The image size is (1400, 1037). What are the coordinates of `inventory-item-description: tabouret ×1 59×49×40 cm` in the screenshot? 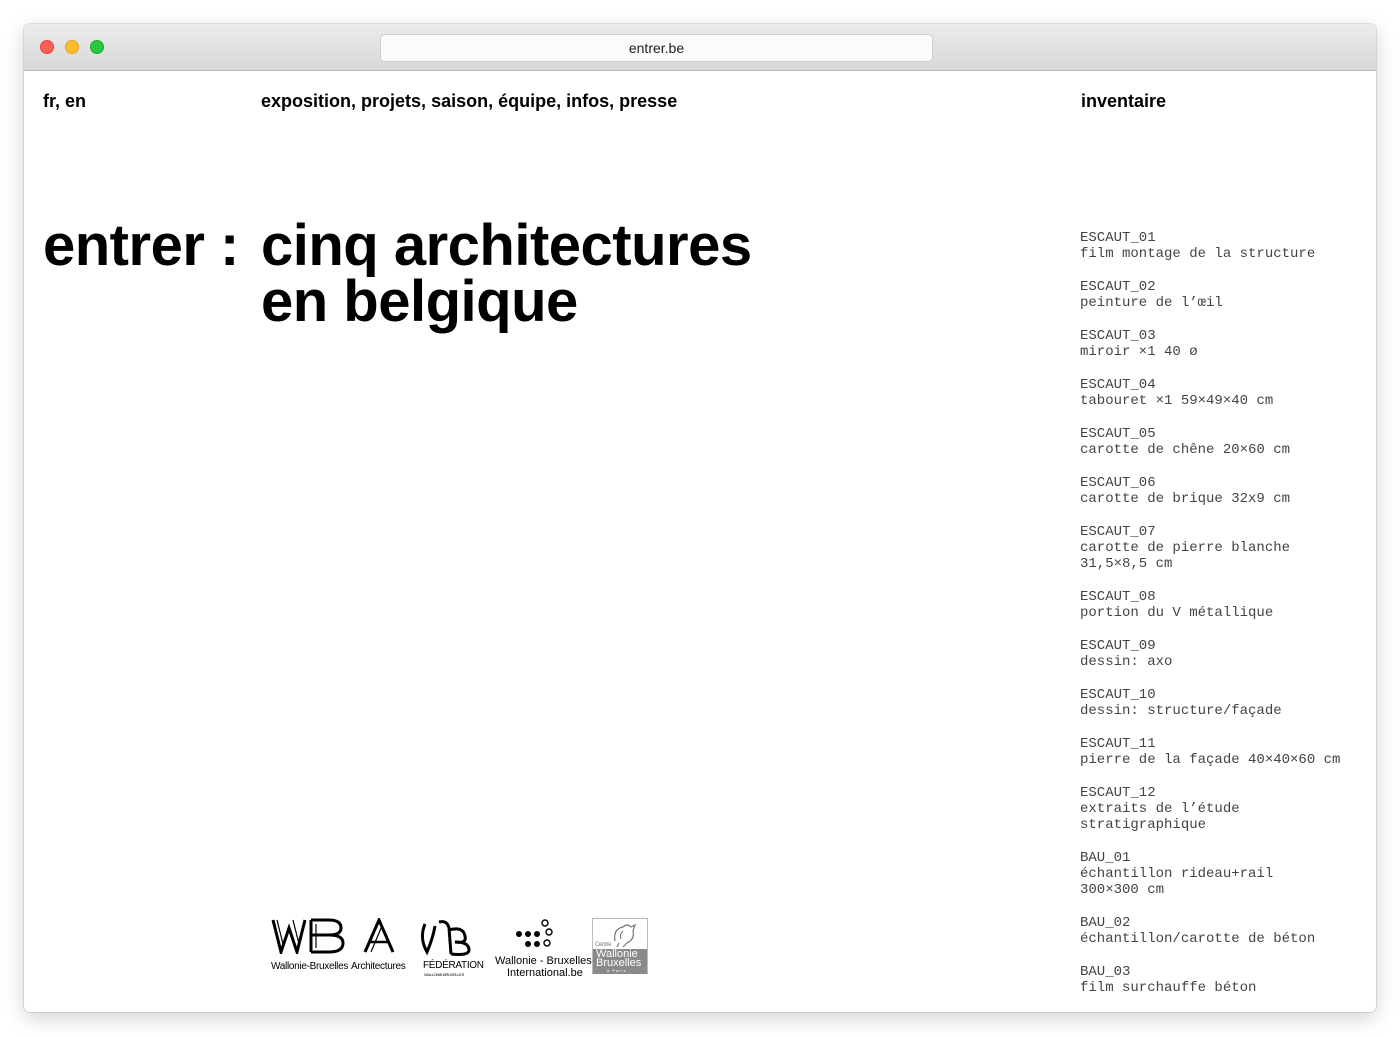 It's located at (1177, 401).